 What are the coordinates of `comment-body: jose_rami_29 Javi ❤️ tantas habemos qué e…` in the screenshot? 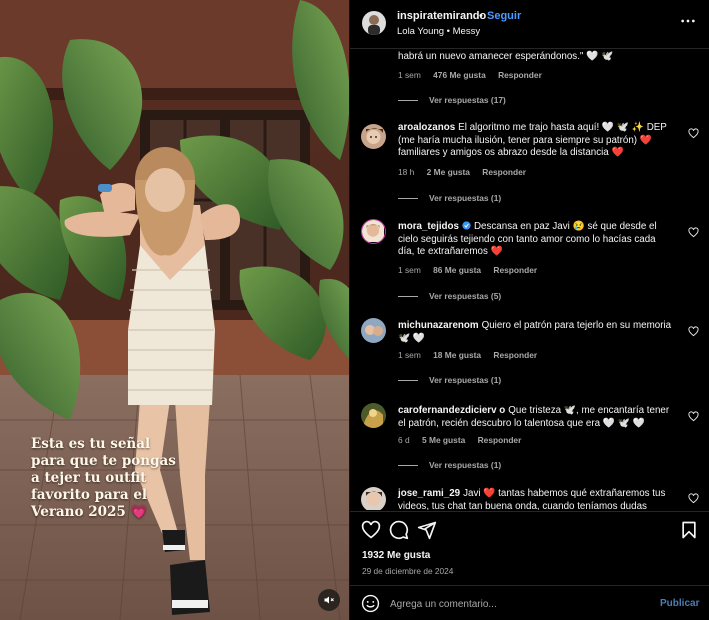 It's located at (535, 499).